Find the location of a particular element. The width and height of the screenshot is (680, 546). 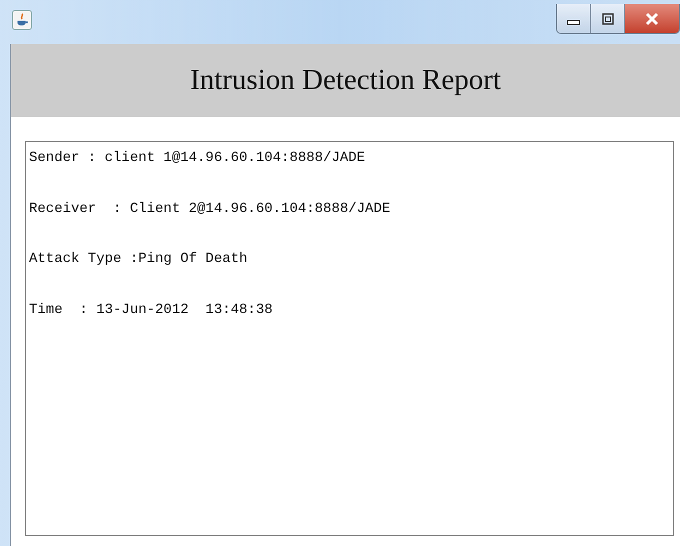

minimize-icon is located at coordinates (573, 22).